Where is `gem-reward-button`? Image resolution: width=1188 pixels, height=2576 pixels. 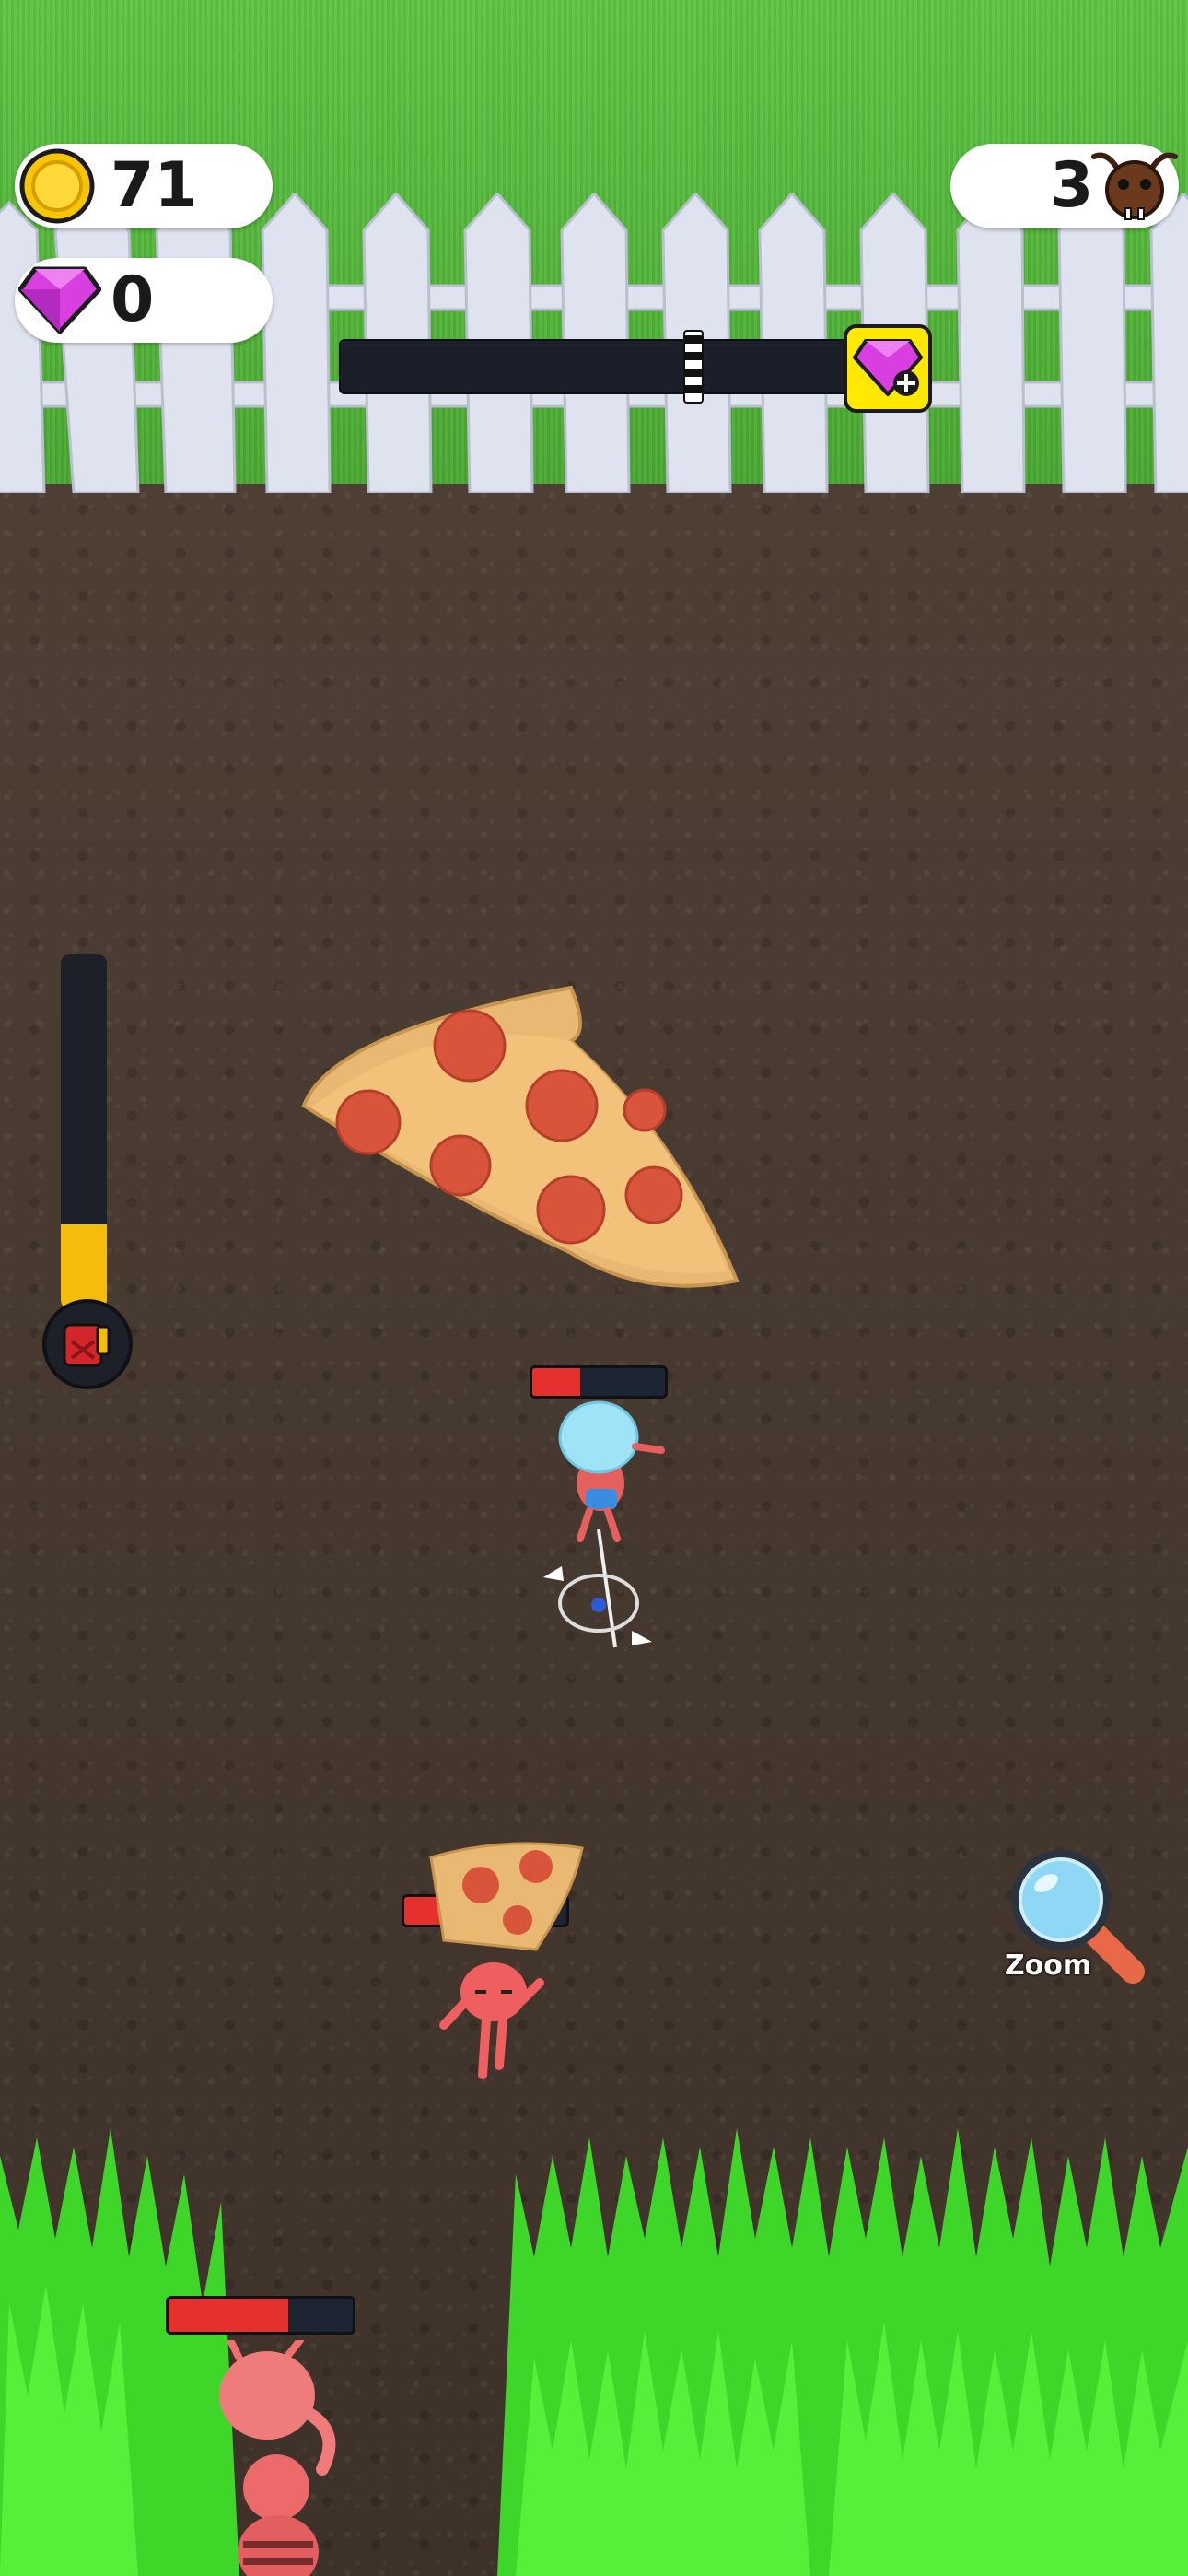 gem-reward-button is located at coordinates (888, 368).